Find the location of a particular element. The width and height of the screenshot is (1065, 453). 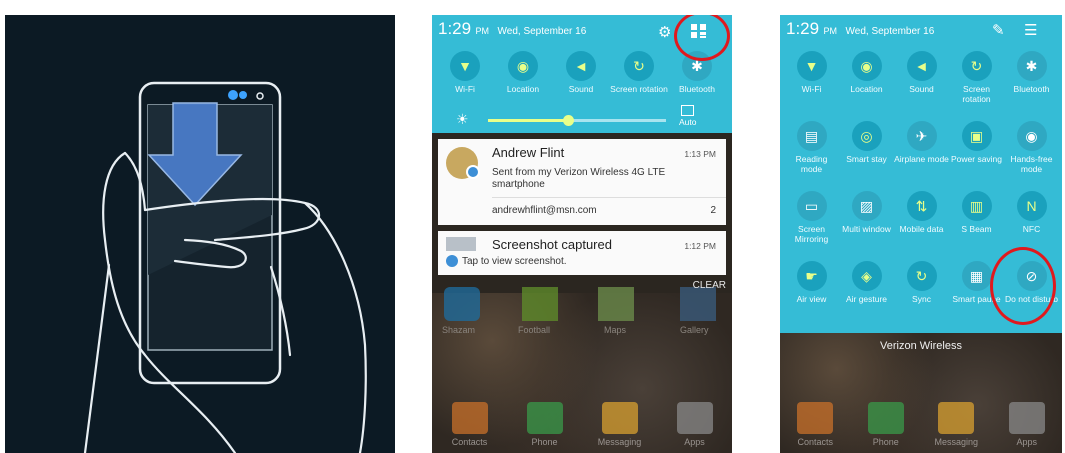

auto-brightness-toggle: Auto is located at coordinates (688, 116).